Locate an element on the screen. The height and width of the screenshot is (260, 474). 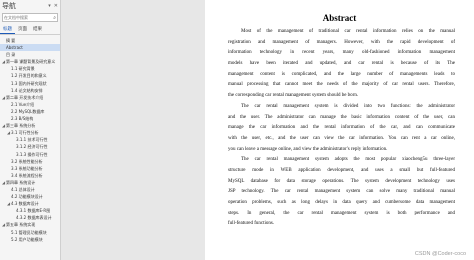
nav-search-box: ⌕ is located at coordinates (30, 17).